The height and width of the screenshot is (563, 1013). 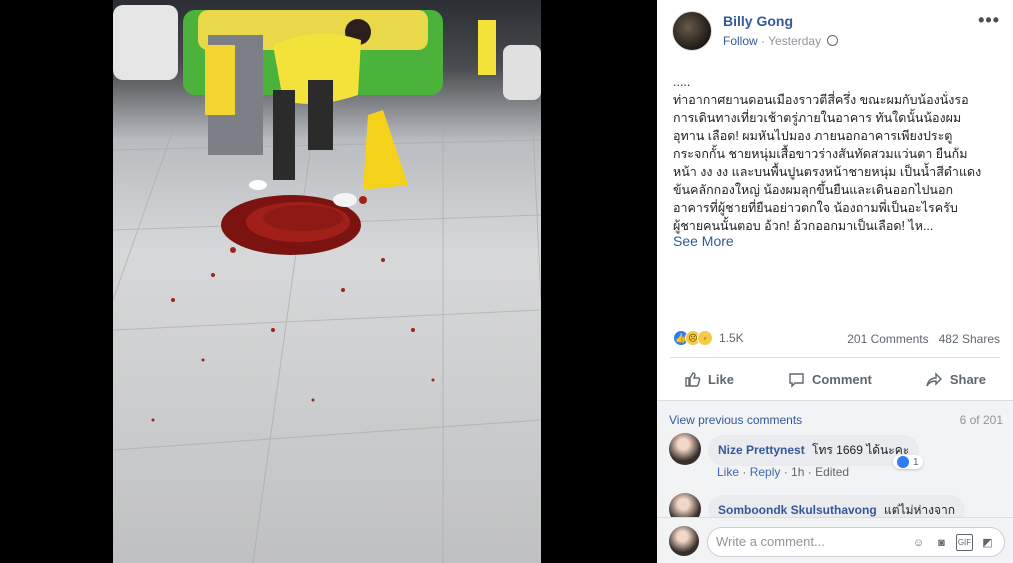 I want to click on commenter-name: Somboondk Skulsuthavong, so click(x=797, y=510).